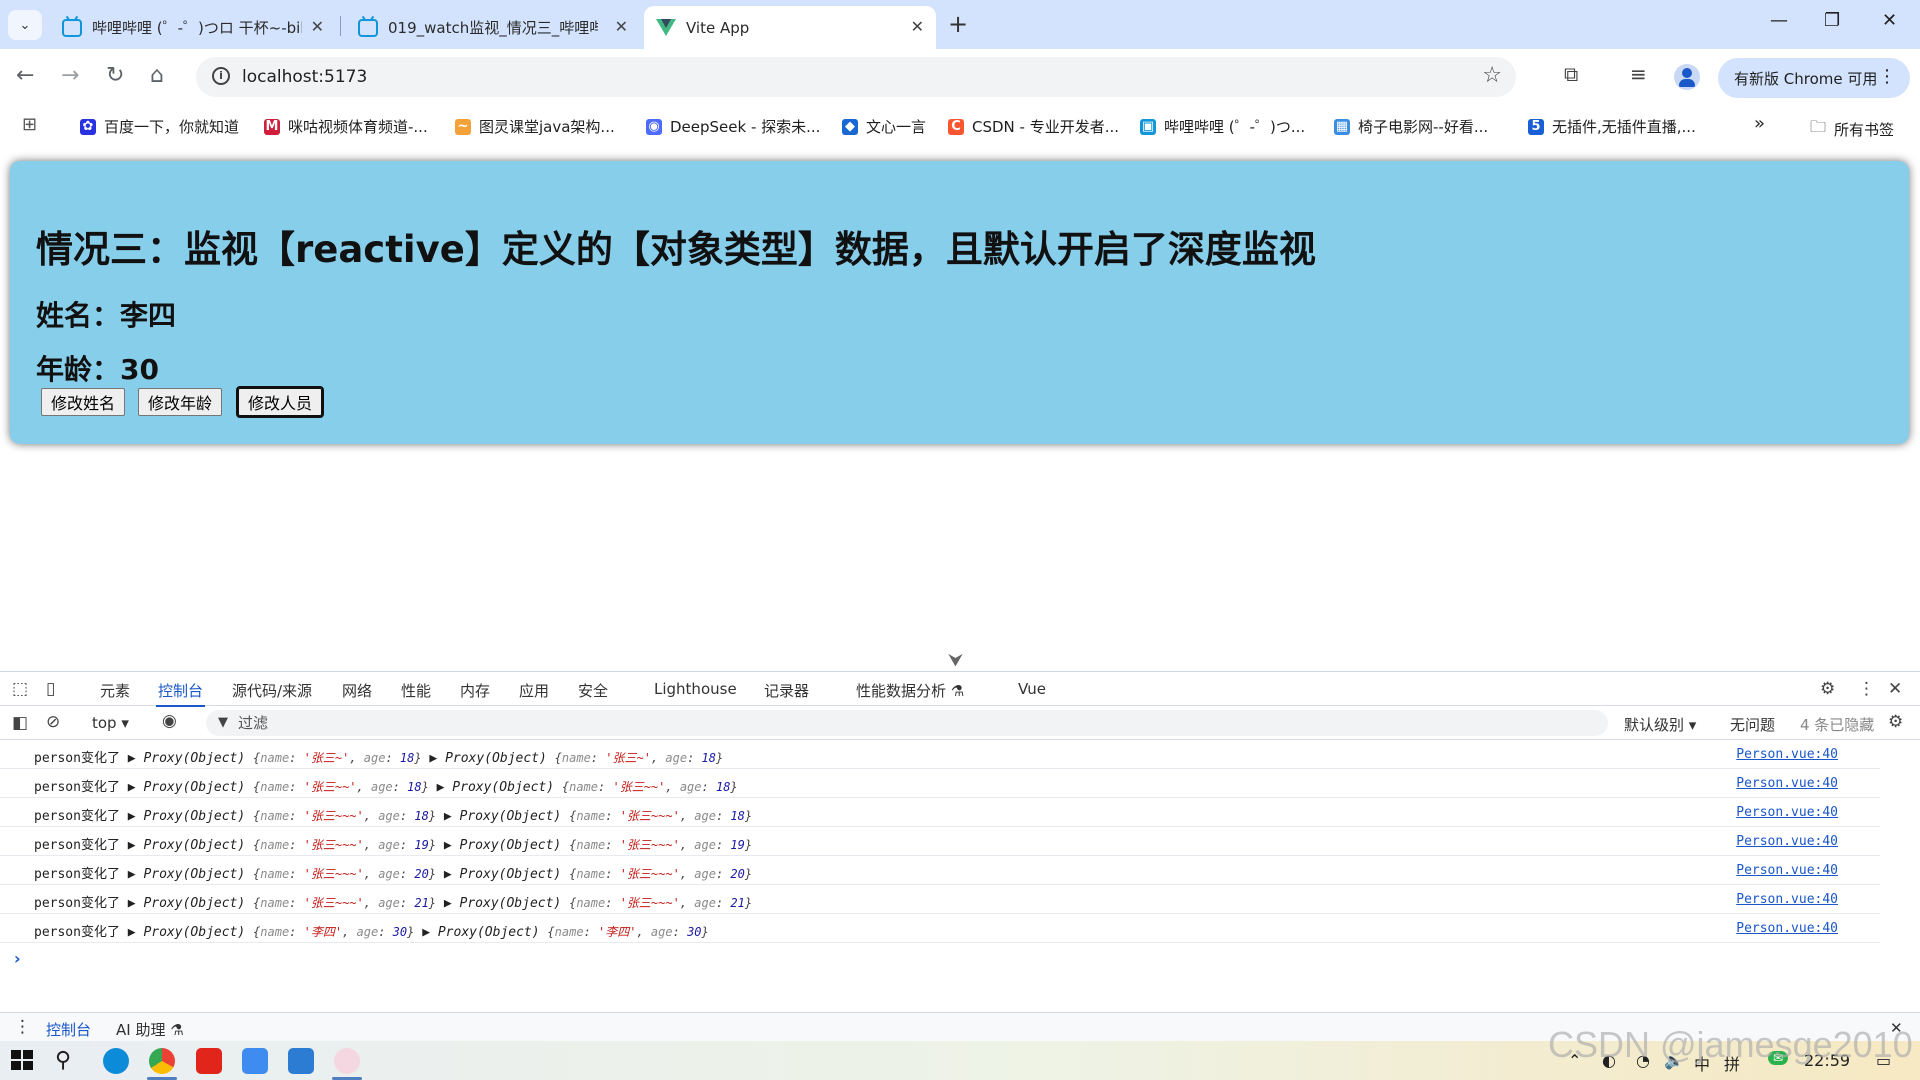 This screenshot has width=1920, height=1080. Describe the element at coordinates (70, 75) in the screenshot. I see `forward-arrow-icon: →` at that location.